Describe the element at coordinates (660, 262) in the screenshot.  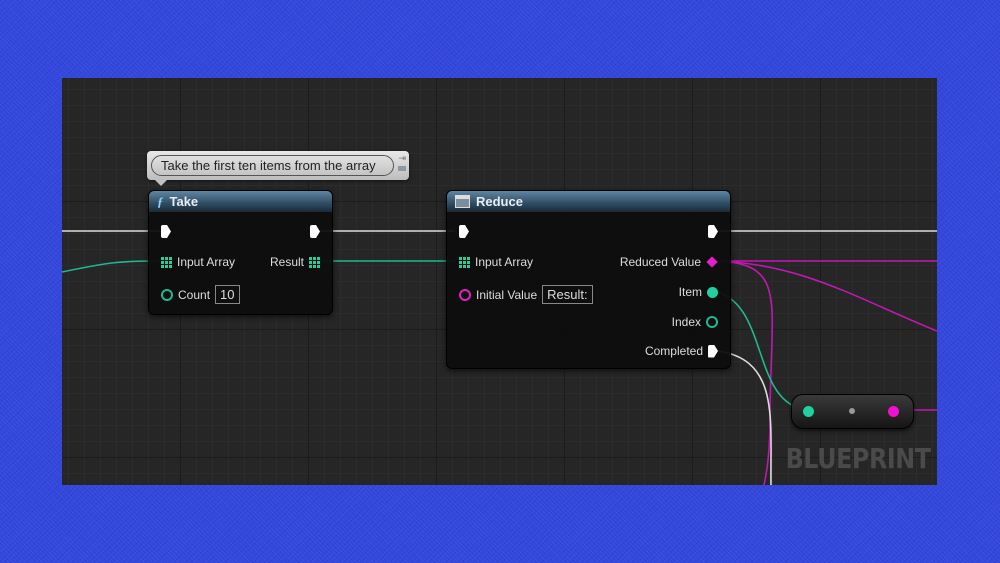
I see `reduced-value-label: Reduced Value` at that location.